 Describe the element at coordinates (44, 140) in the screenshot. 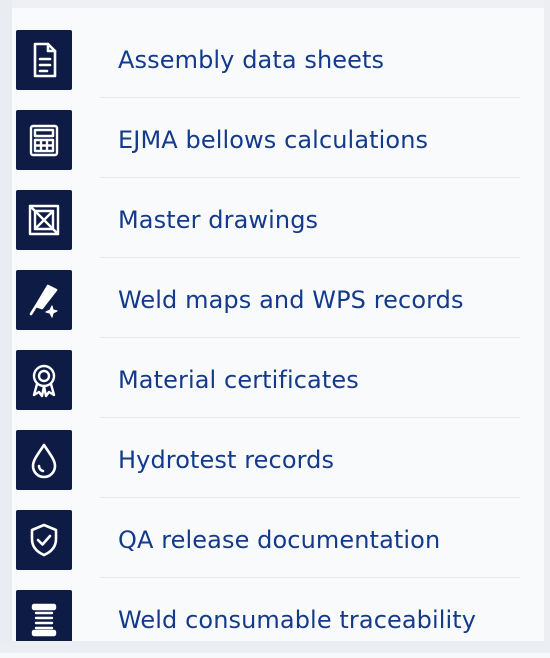

I see `calculator-icon` at that location.